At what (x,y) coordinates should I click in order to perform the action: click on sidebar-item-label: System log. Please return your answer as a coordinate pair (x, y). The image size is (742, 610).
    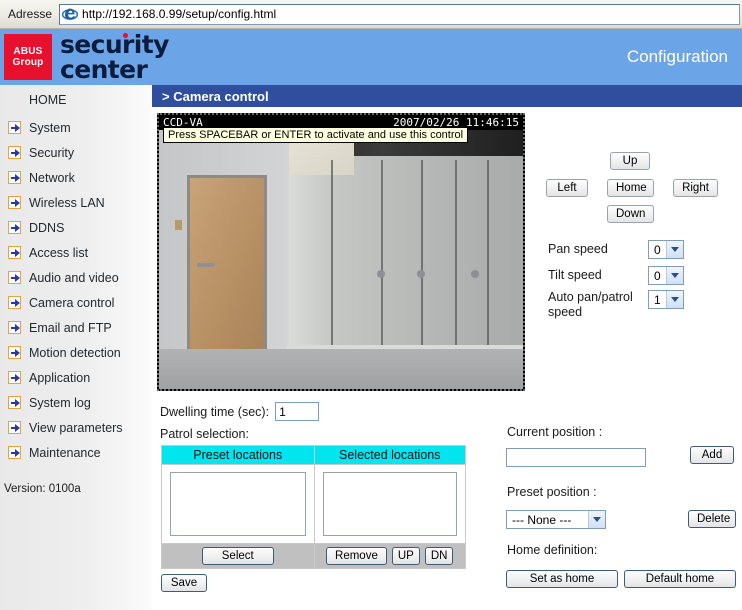
    Looking at the image, I should click on (60, 402).